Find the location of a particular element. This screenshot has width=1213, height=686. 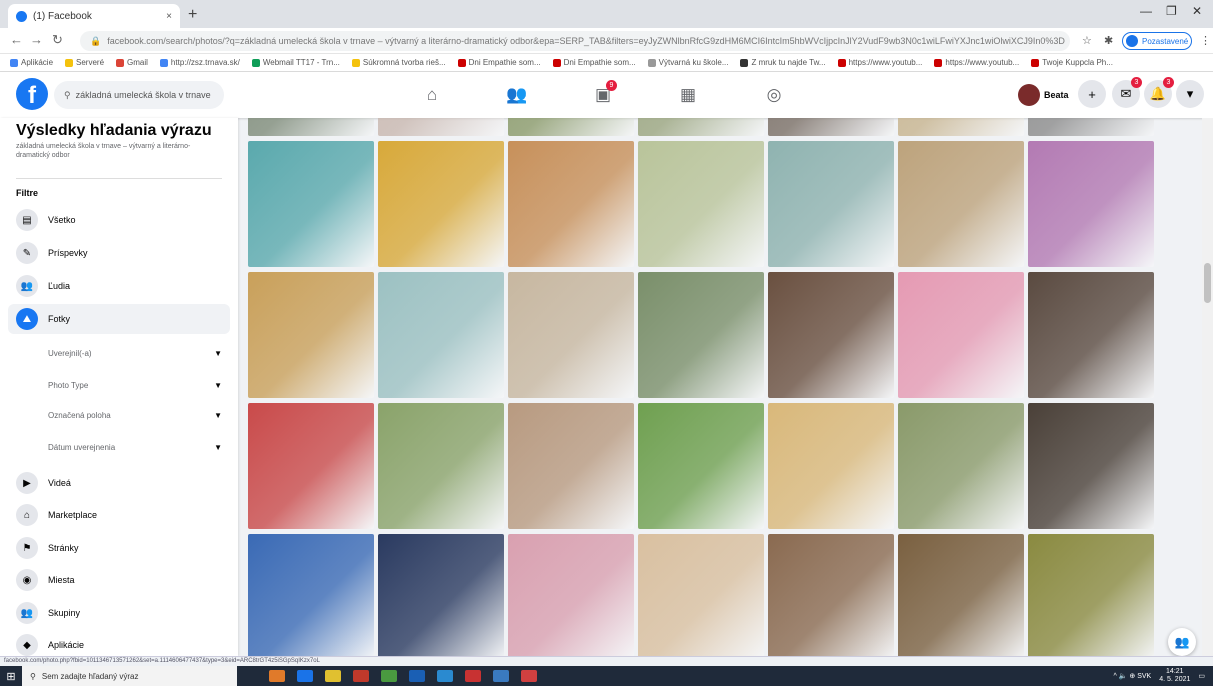

clock: 14:21 4. 5. 2021 is located at coordinates (1174, 676).